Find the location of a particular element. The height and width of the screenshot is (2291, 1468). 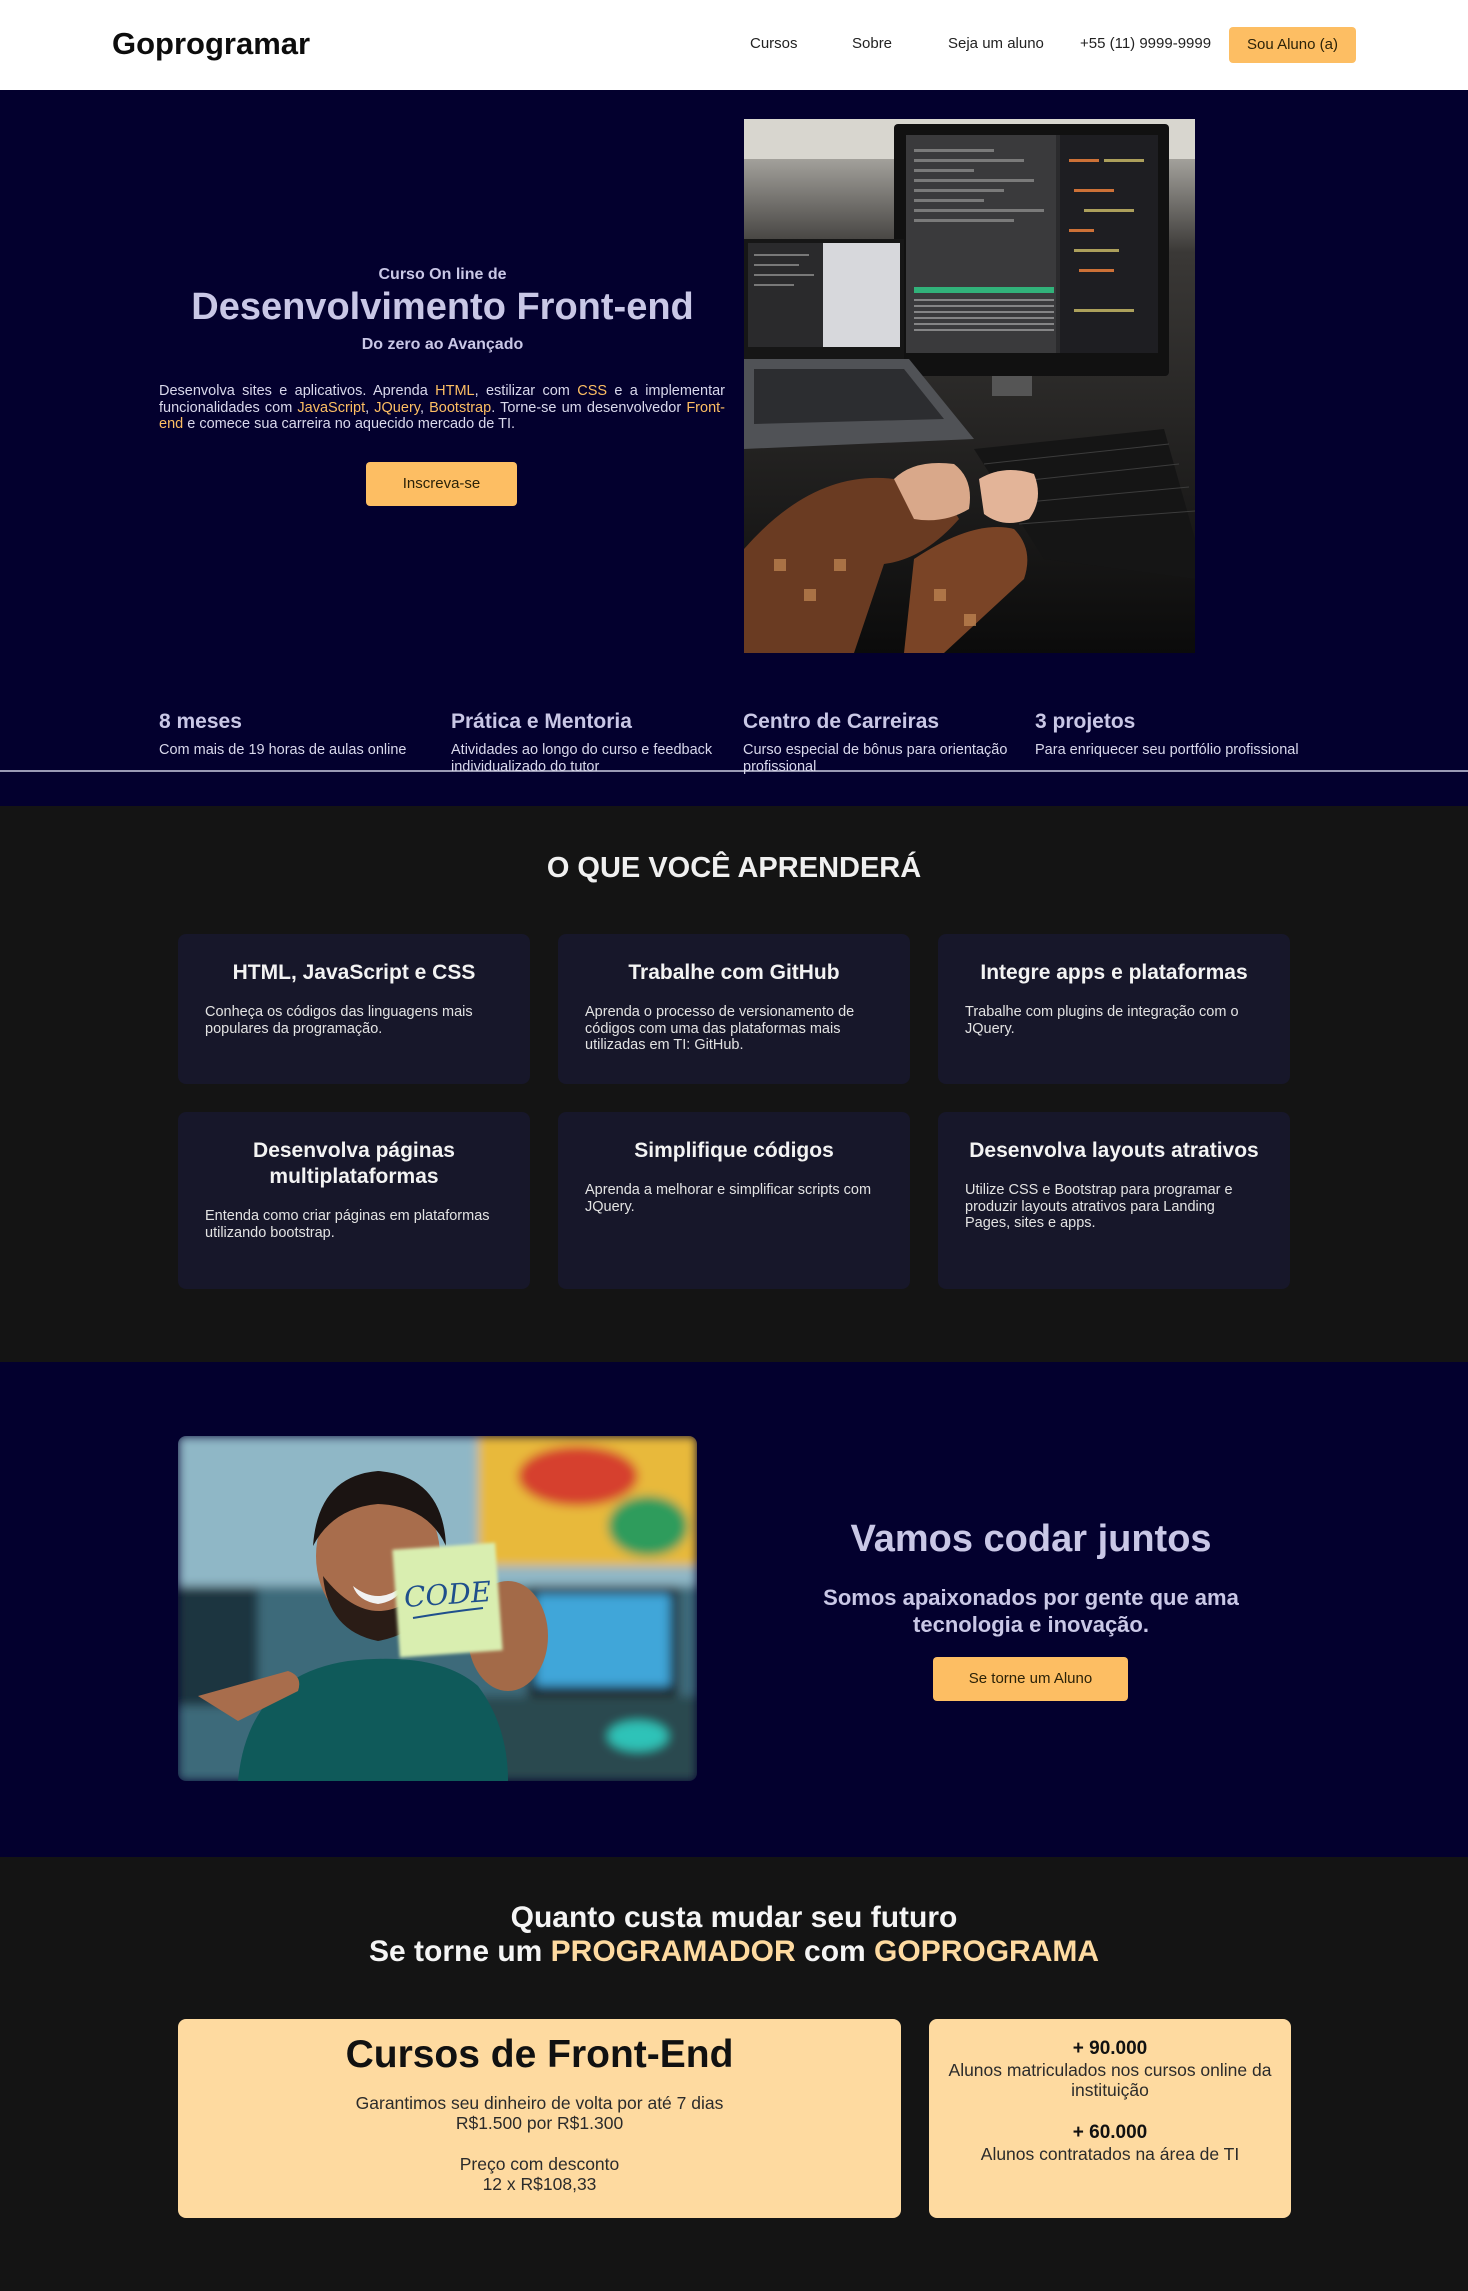

nav-link-sobre: Sobre is located at coordinates (872, 43).